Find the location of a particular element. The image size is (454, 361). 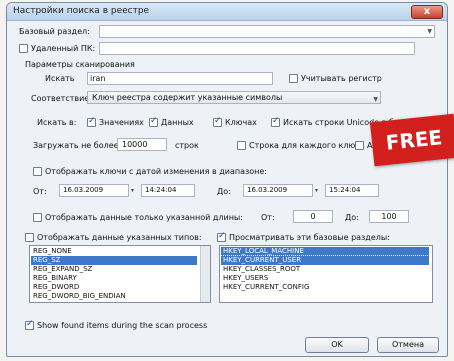

list-item: HKEY_CLASSES_ROOT is located at coordinates (325, 269).